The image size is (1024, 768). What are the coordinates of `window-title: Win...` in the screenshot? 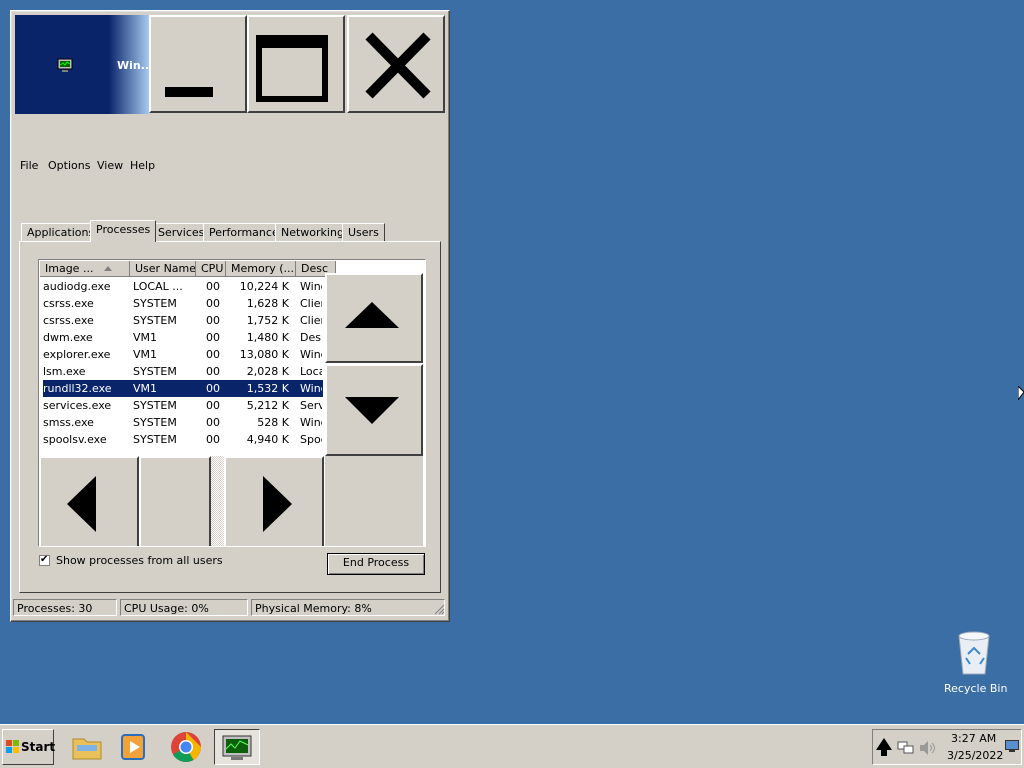 It's located at (135, 65).